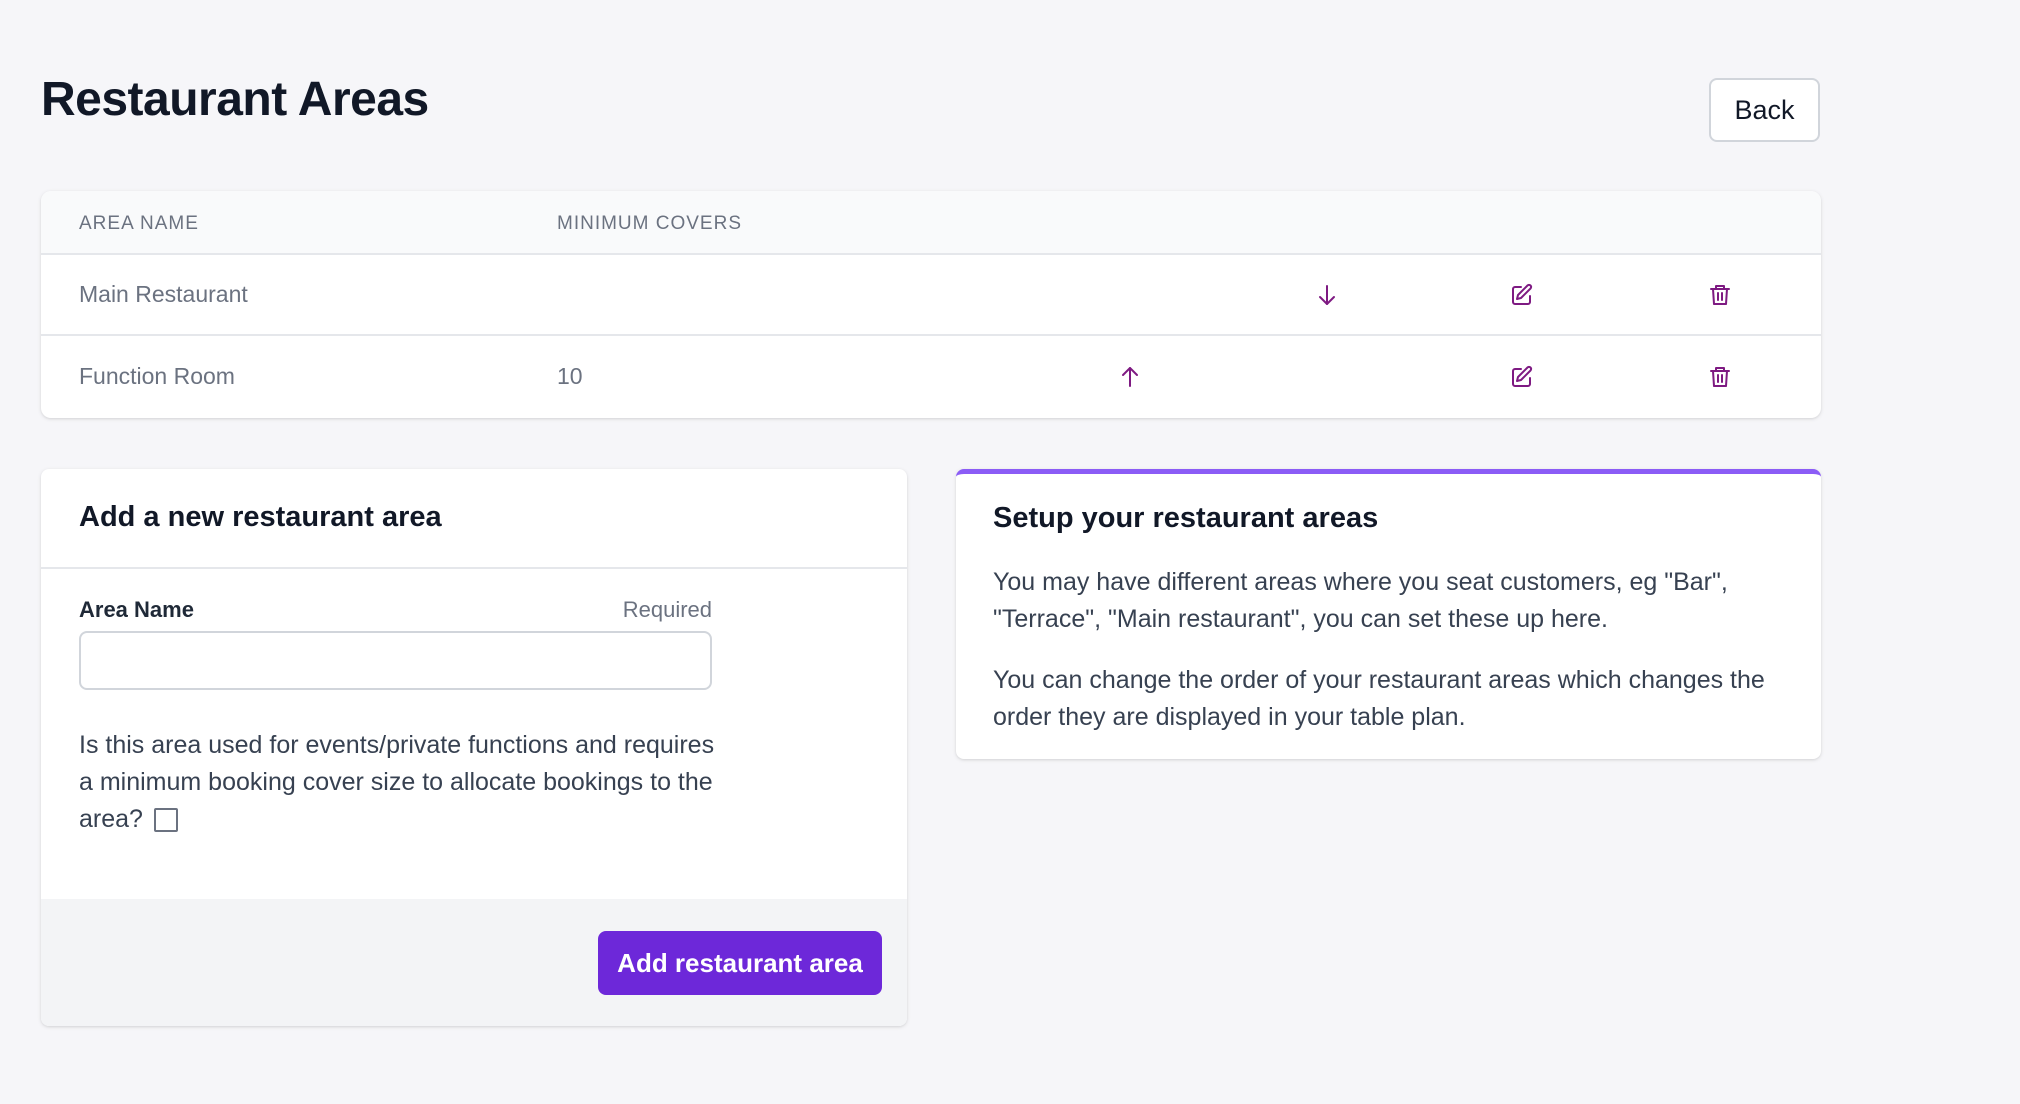  What do you see at coordinates (667, 609) in the screenshot?
I see `required-hint: Required` at bounding box center [667, 609].